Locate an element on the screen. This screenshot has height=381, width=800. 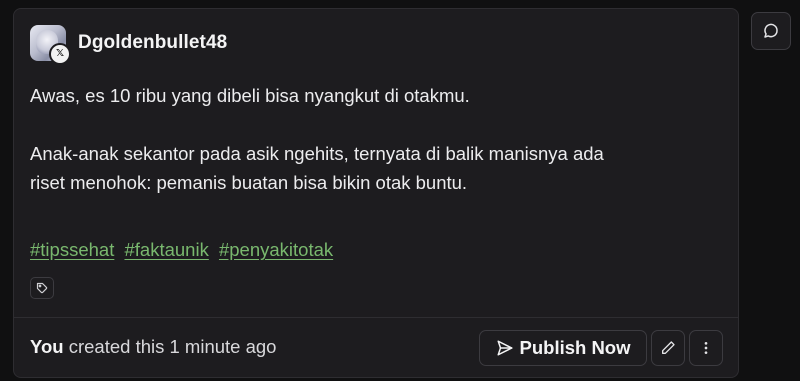
created-by: You is located at coordinates (47, 346).